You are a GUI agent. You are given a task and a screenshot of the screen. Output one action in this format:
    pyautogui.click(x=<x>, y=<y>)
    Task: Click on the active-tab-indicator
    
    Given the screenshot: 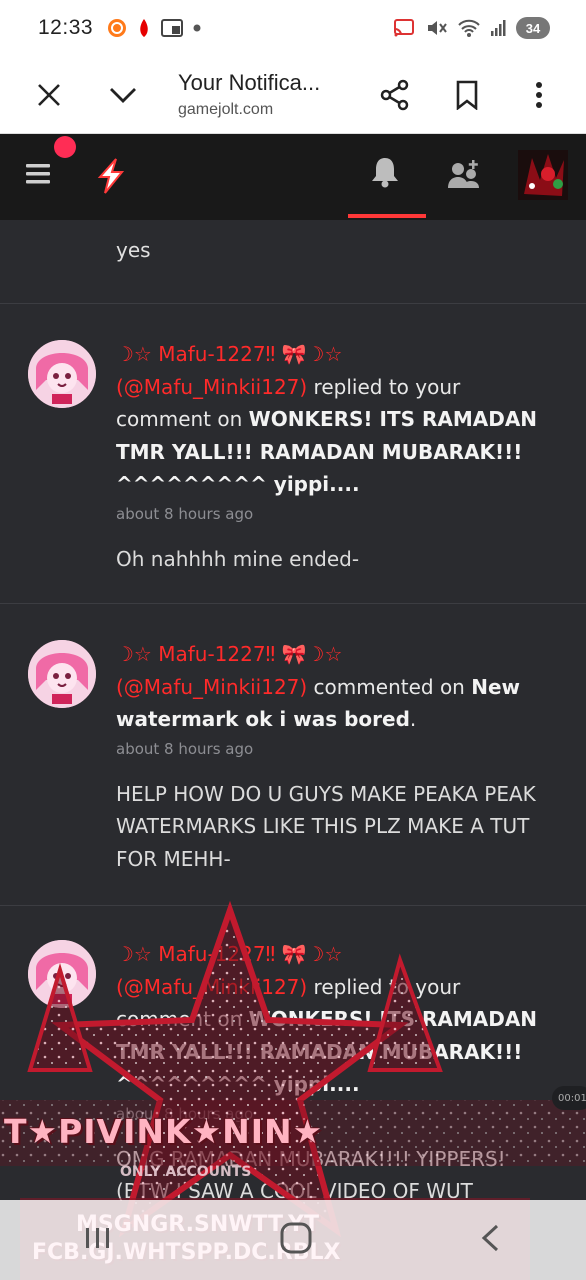 What is the action you would take?
    pyautogui.click(x=387, y=216)
    